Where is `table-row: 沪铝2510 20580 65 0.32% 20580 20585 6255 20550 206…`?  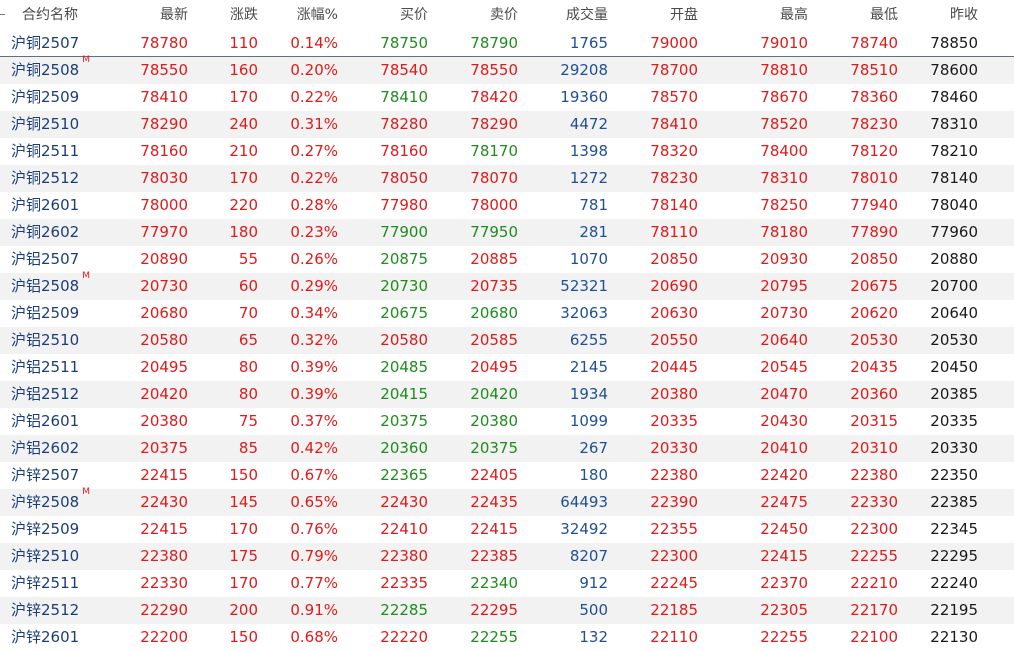
table-row: 沪铝2510 20580 65 0.32% 20580 20585 6255 20550 206… is located at coordinates (507, 340).